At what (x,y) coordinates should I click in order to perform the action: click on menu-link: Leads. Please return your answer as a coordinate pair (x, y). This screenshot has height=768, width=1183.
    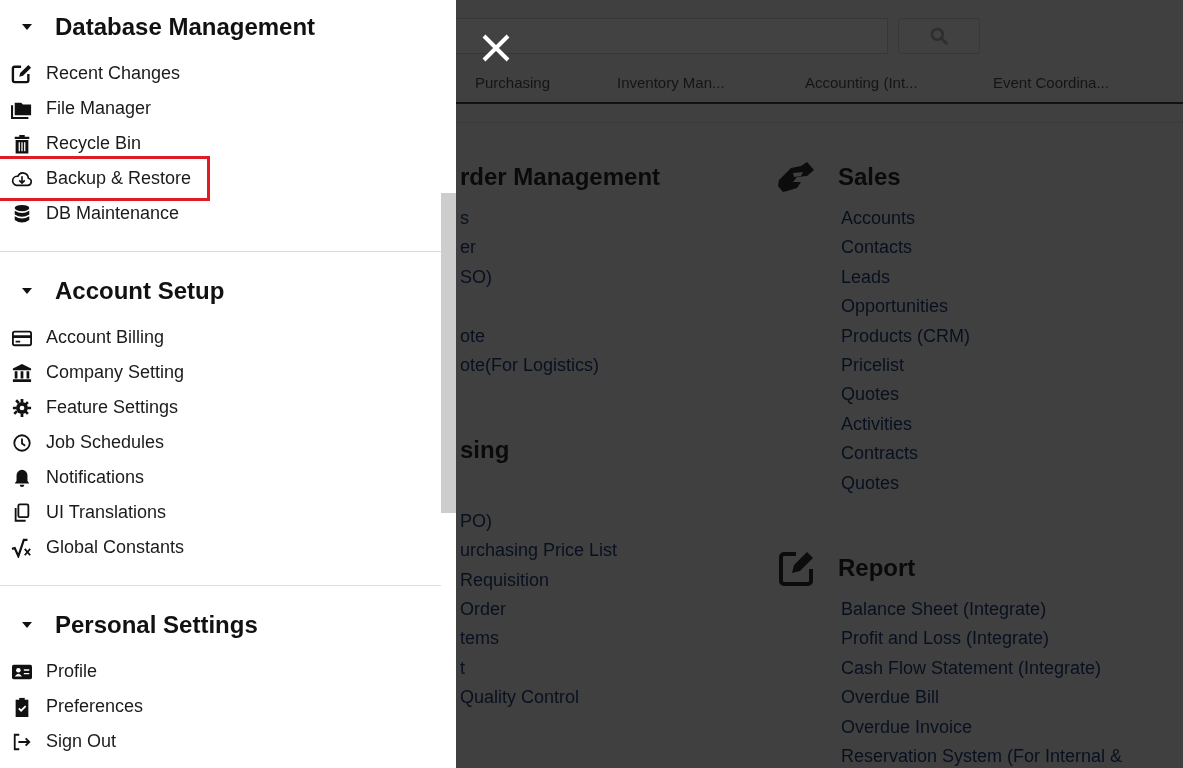
    Looking at the image, I should click on (982, 277).